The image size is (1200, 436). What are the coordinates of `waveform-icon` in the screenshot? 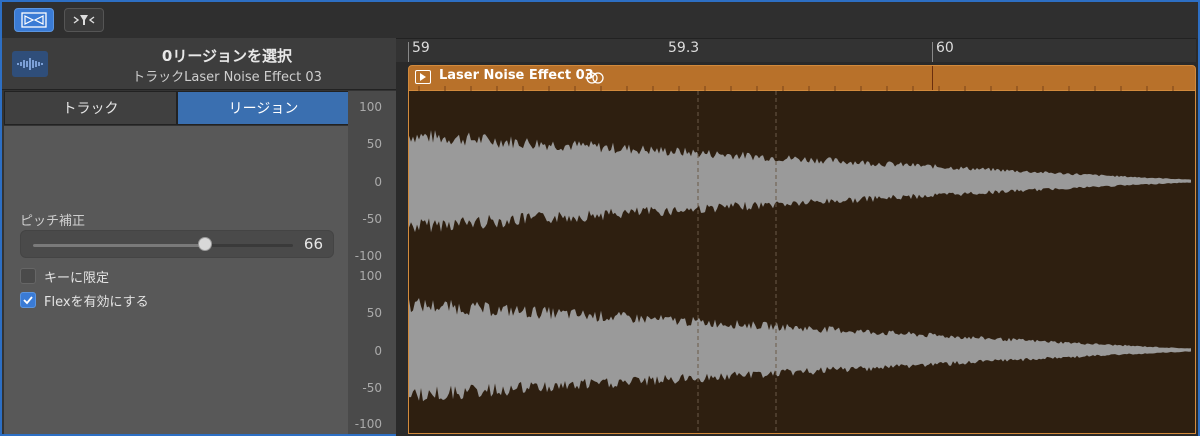 It's located at (30, 64).